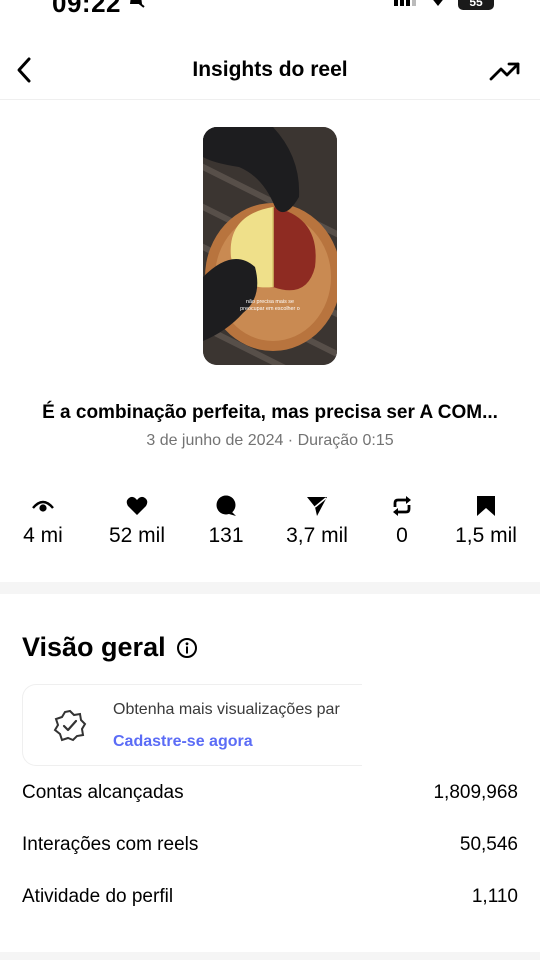 The image size is (540, 960). I want to click on wifi-icon, so click(438, 5).